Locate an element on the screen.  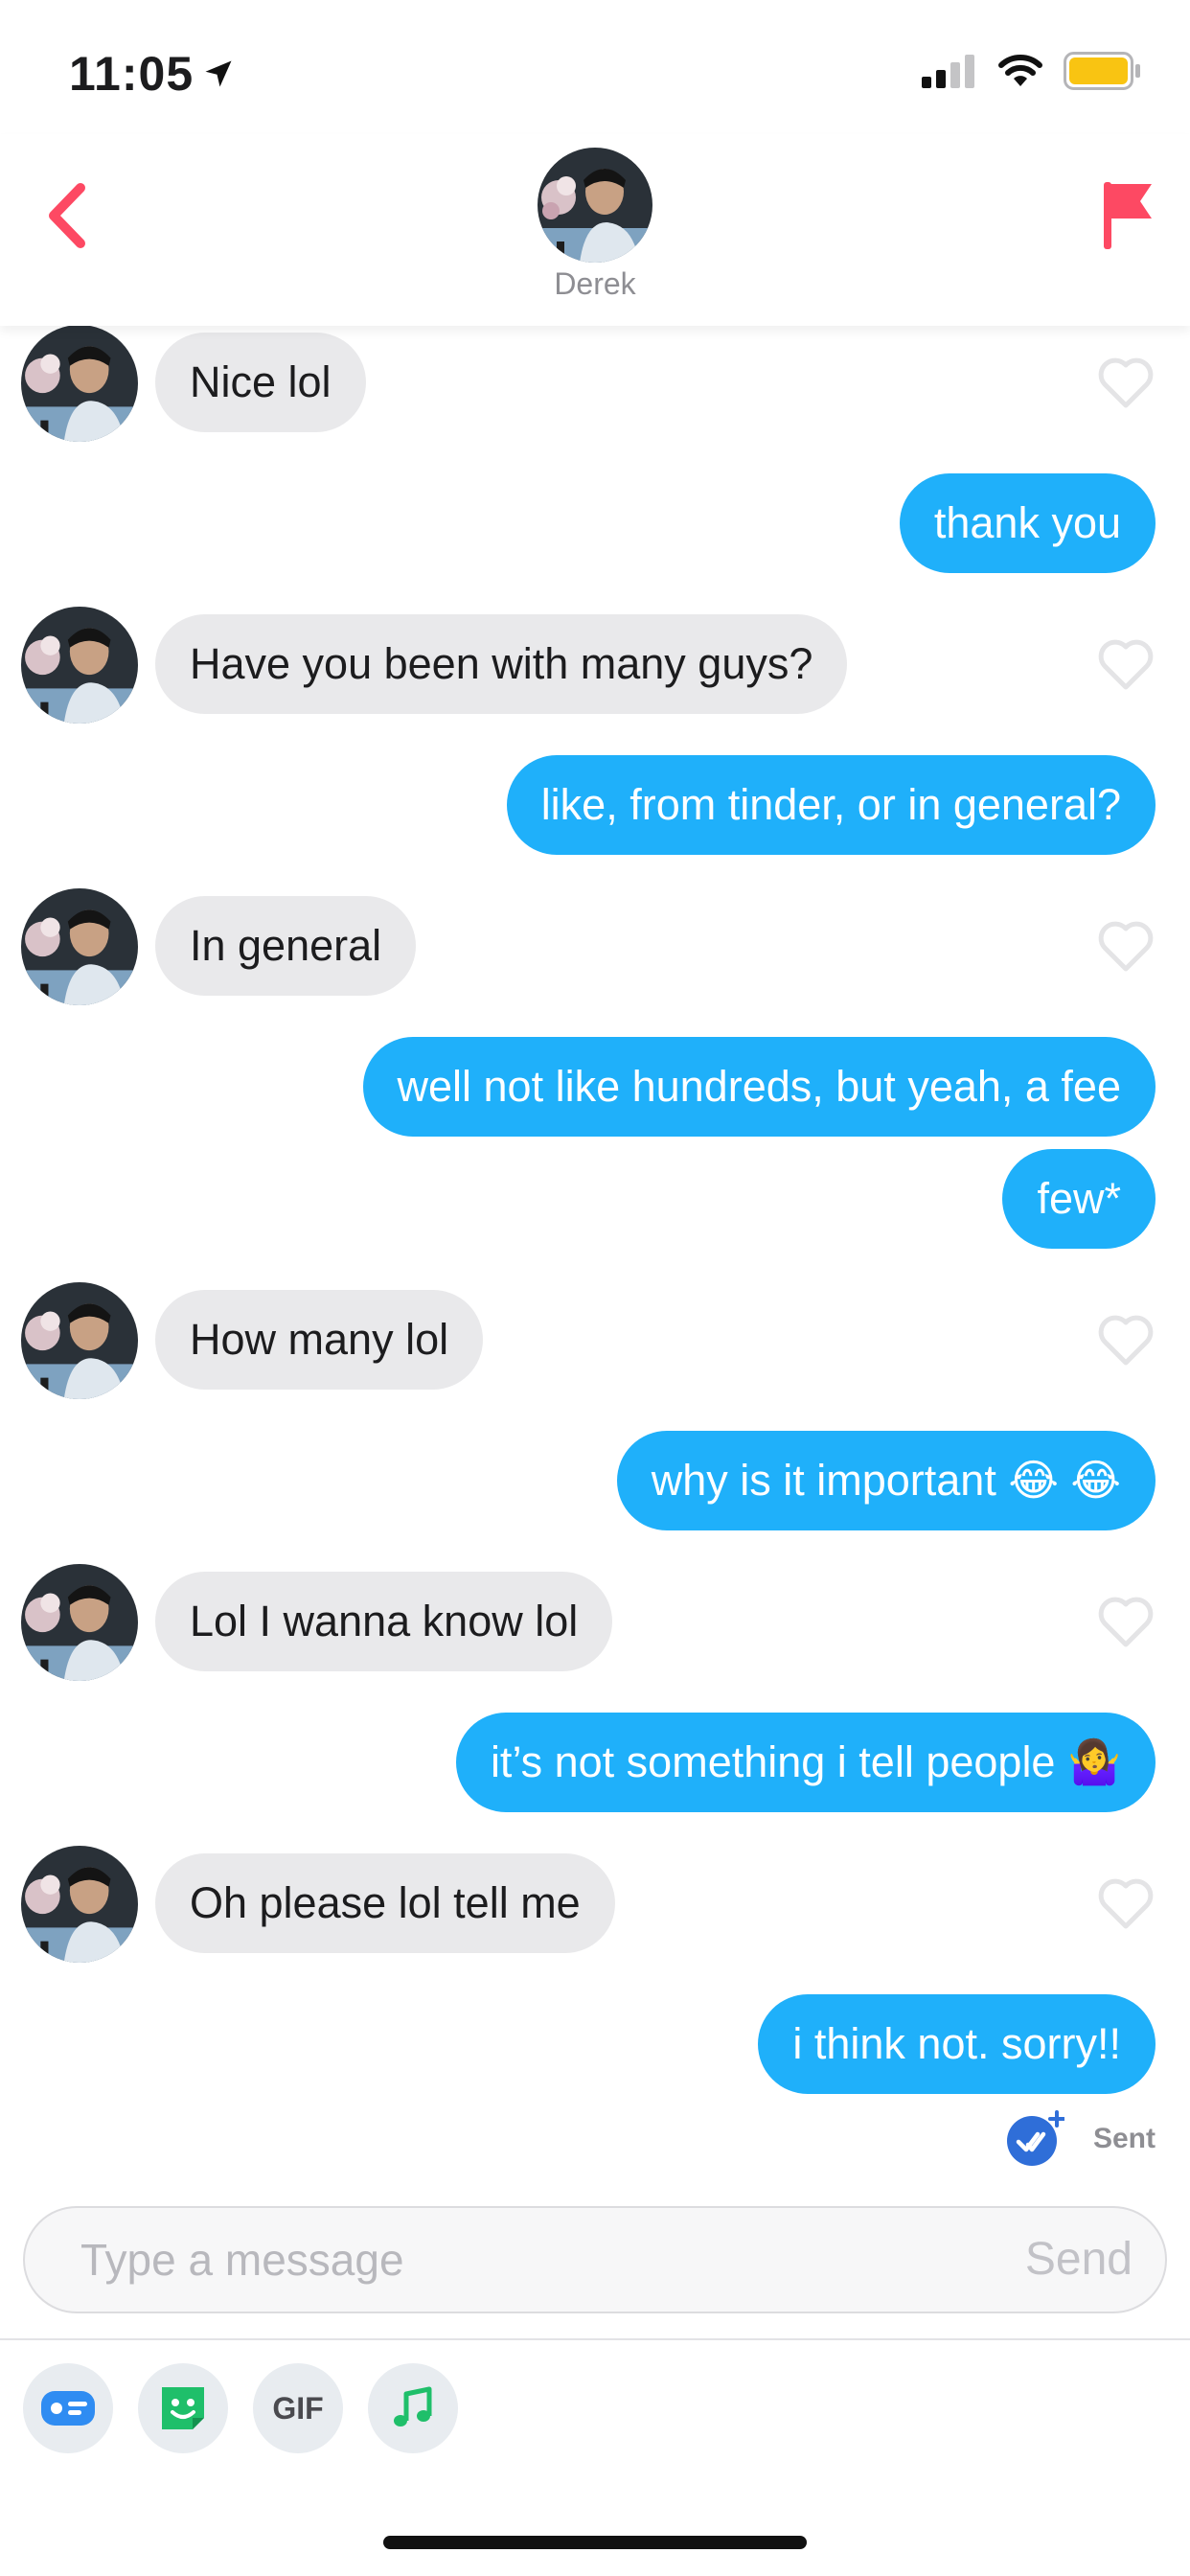
home-indicator is located at coordinates (595, 2542).